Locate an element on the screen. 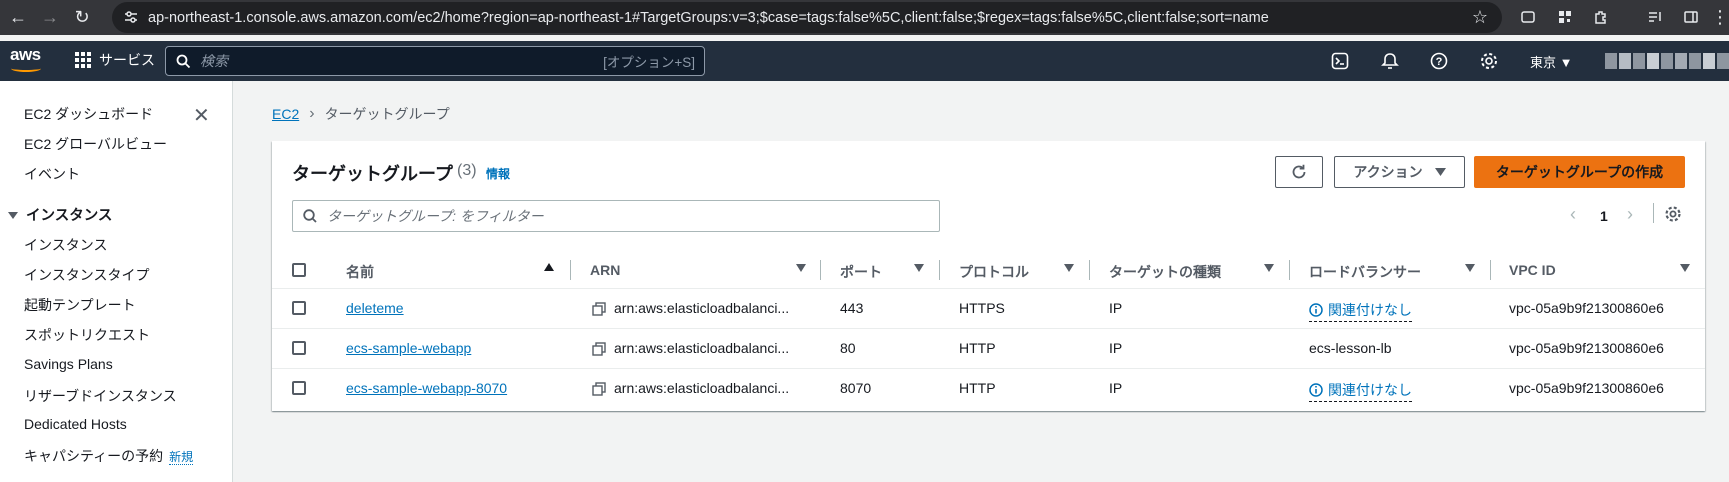 Image resolution: width=1729 pixels, height=482 pixels. sidebar-item-dedicated-hosts: Dedicated Hosts is located at coordinates (75, 424).